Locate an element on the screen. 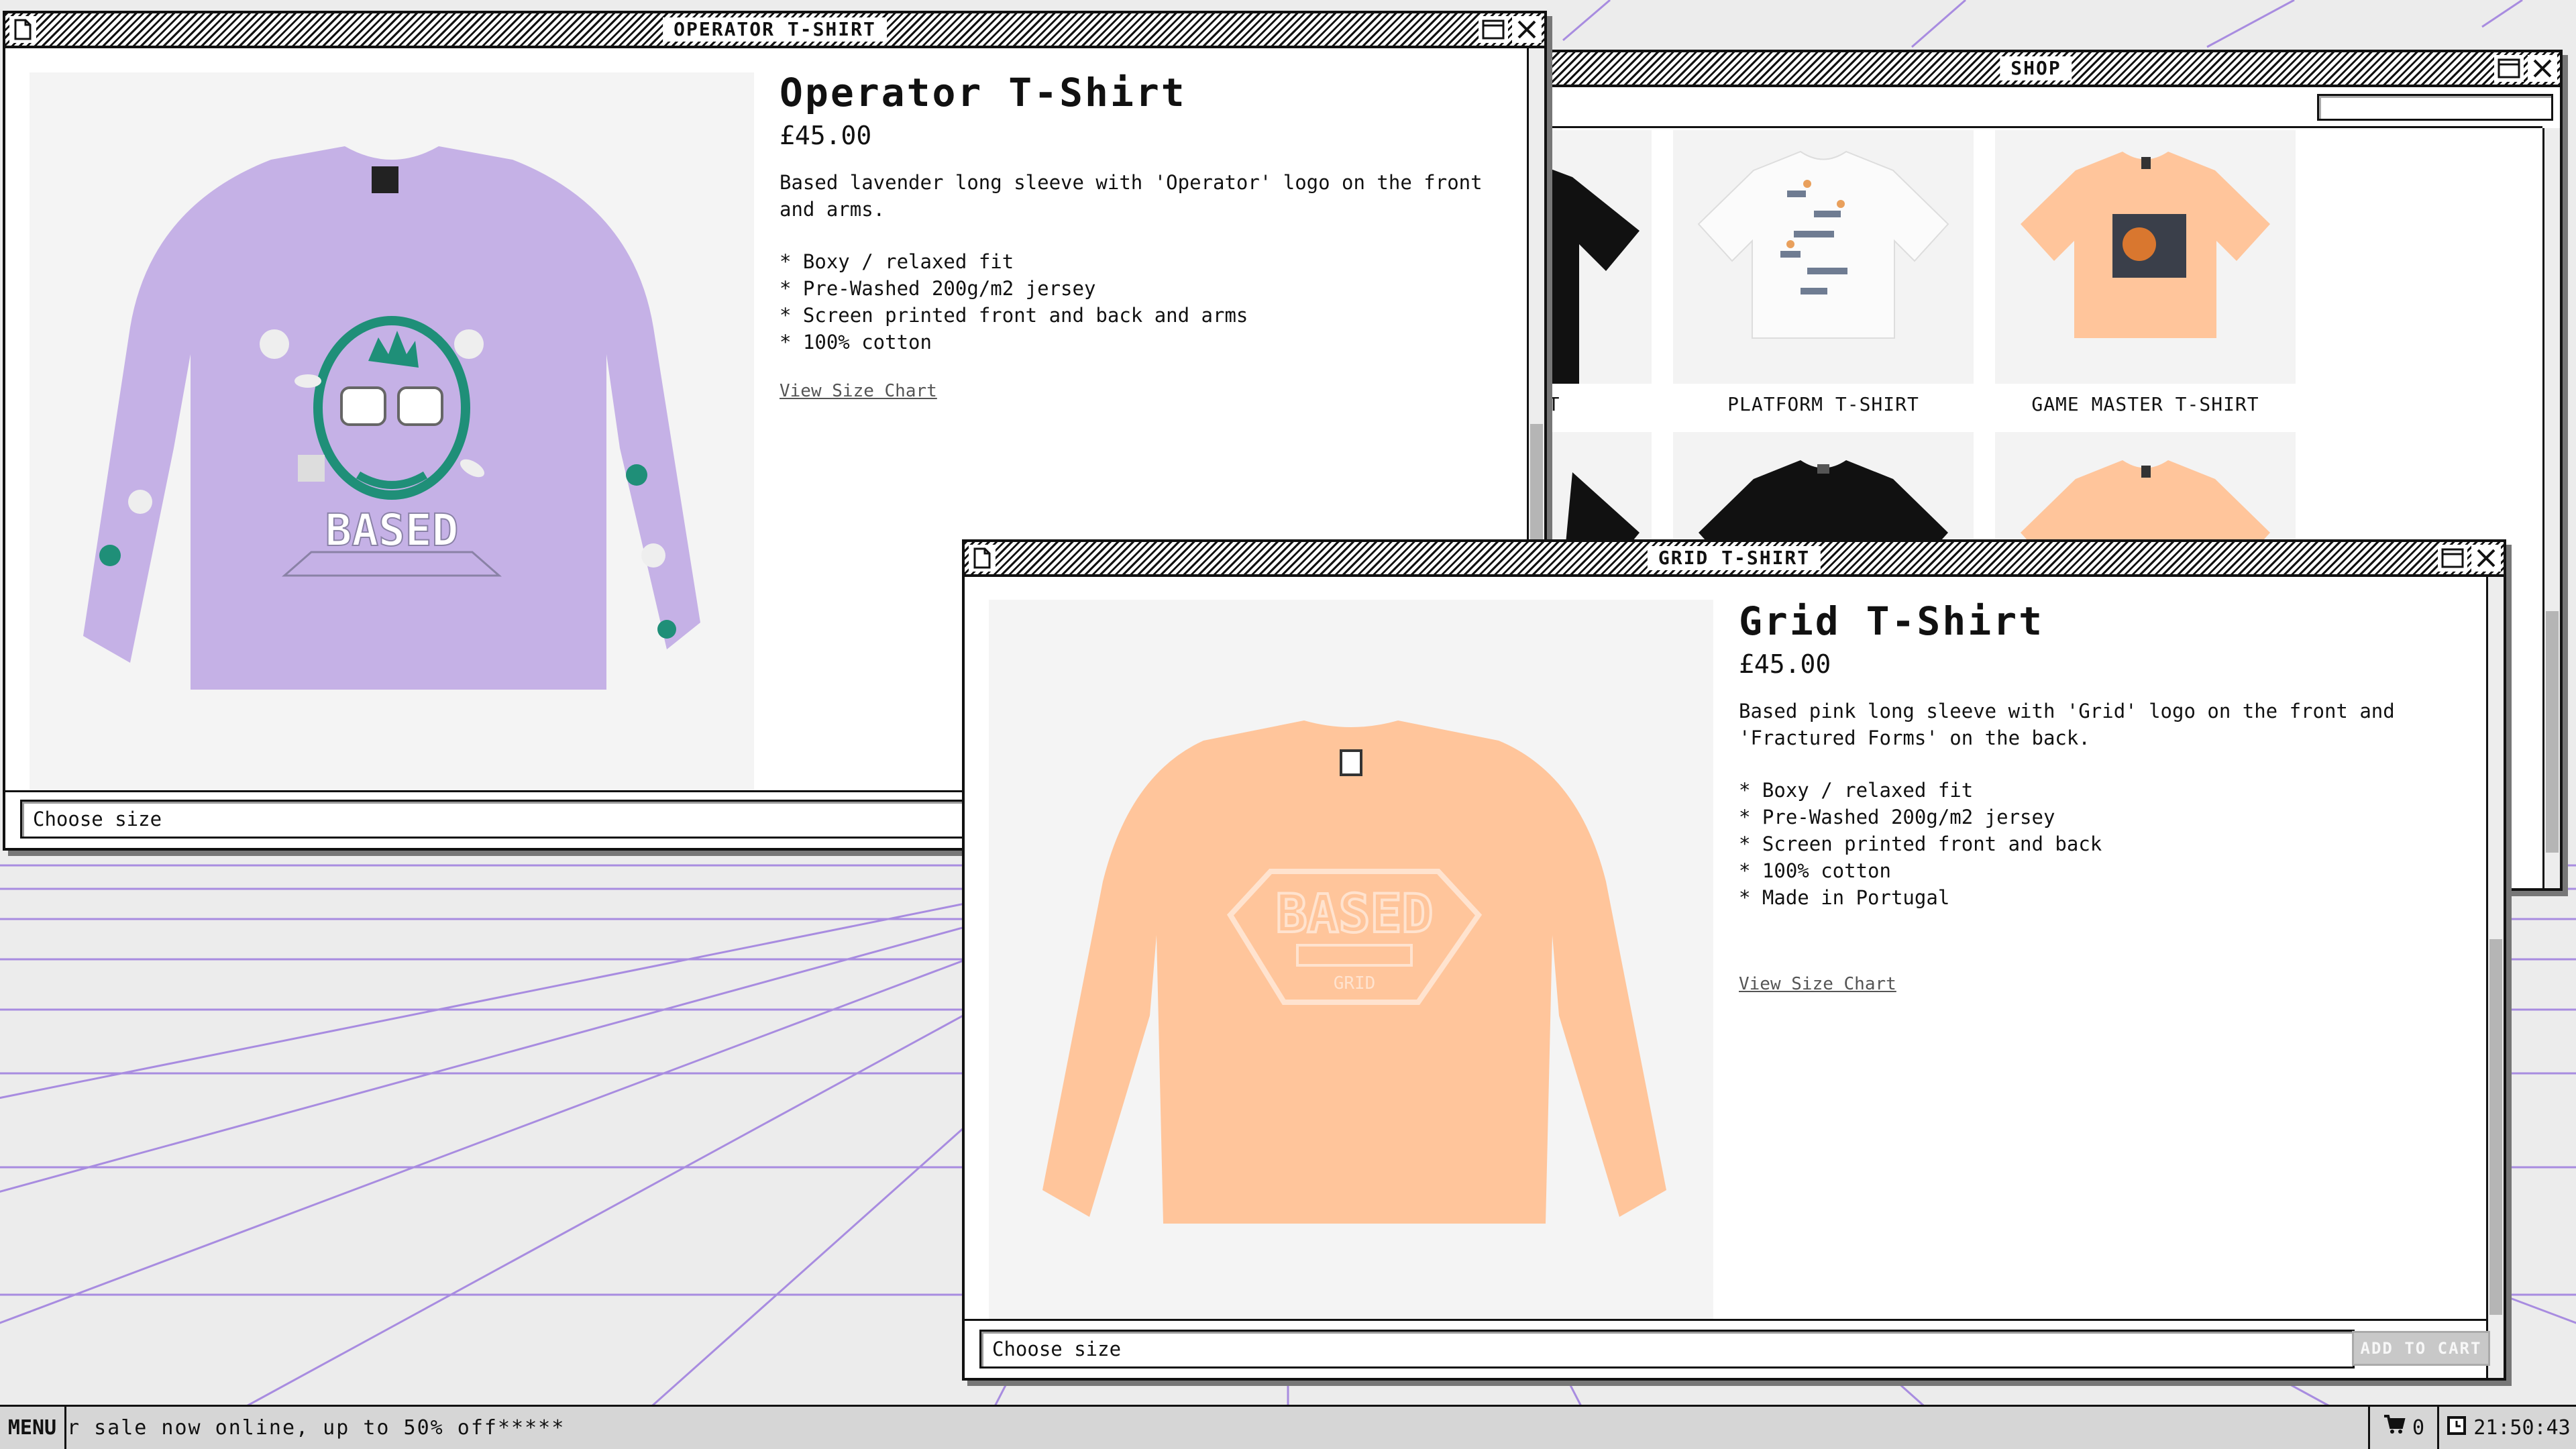  grid-product-price: £45.00 is located at coordinates (1785, 664).